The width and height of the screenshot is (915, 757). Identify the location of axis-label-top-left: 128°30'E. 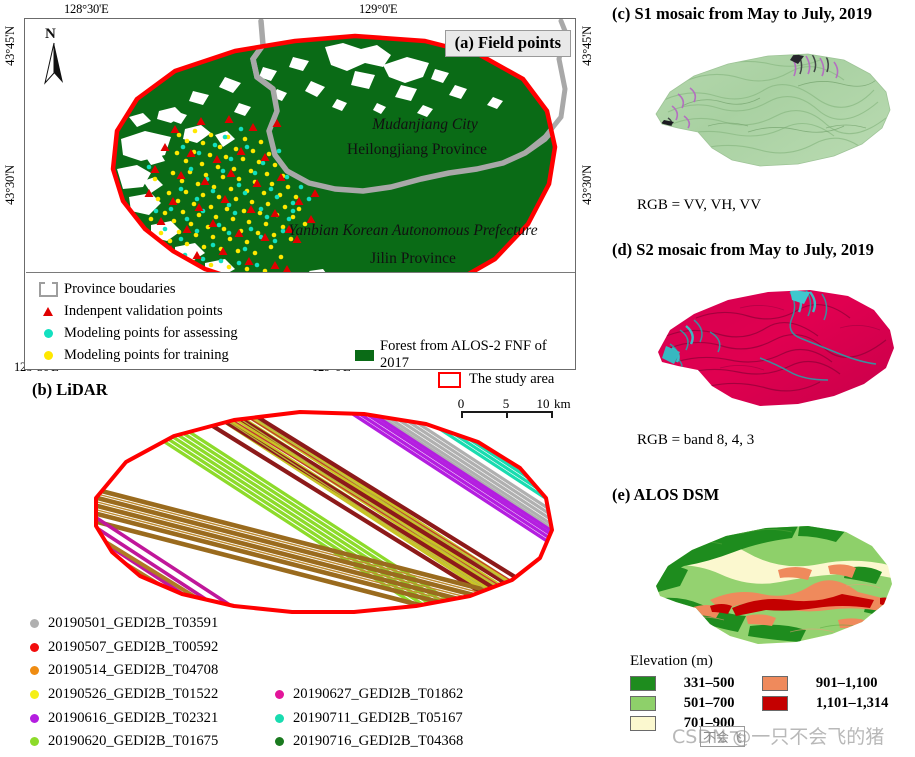
(86, 9).